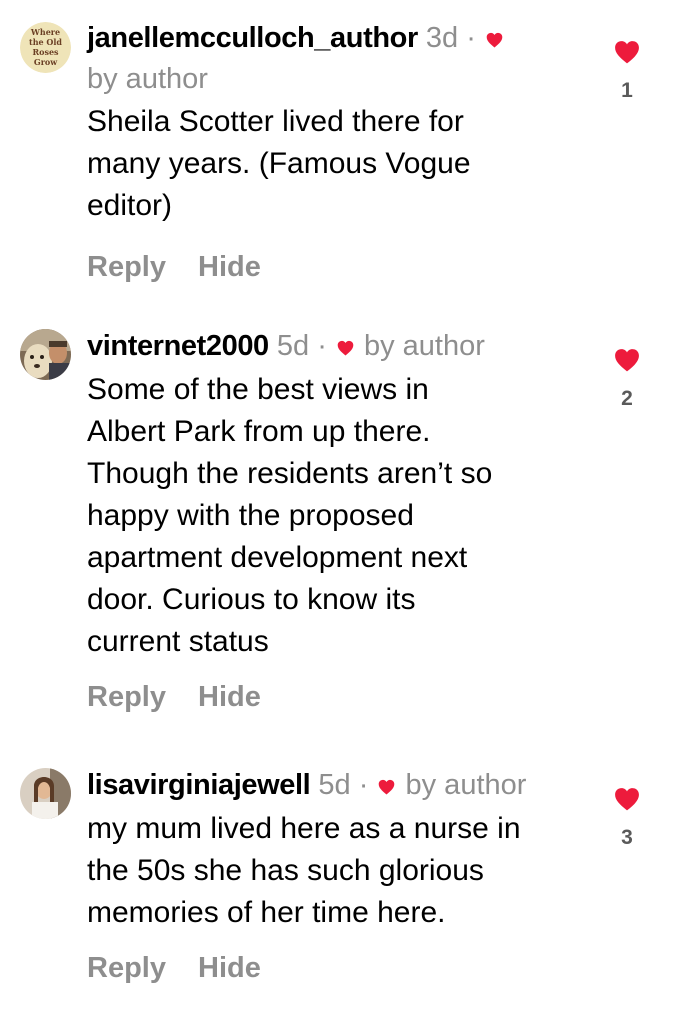  What do you see at coordinates (627, 818) in the screenshot?
I see `like-control: 3` at bounding box center [627, 818].